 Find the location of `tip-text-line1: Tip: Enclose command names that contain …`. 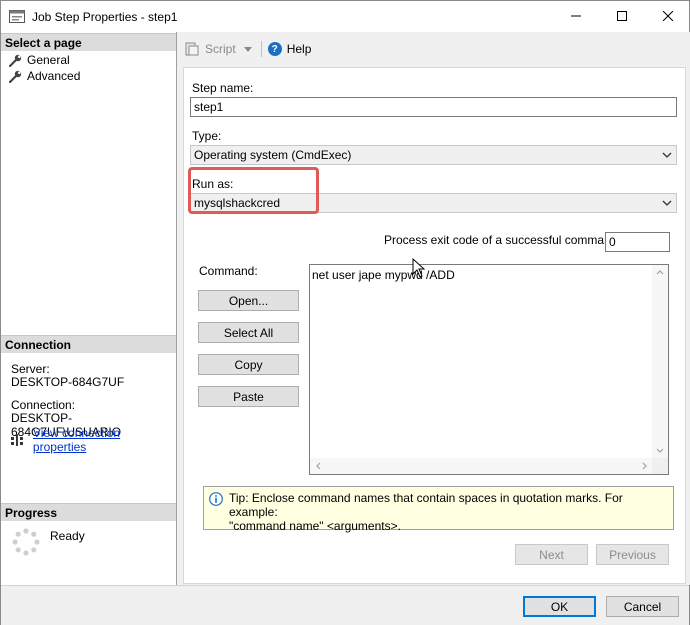

tip-text-line1: Tip: Enclose command names that contain … is located at coordinates (426, 505).